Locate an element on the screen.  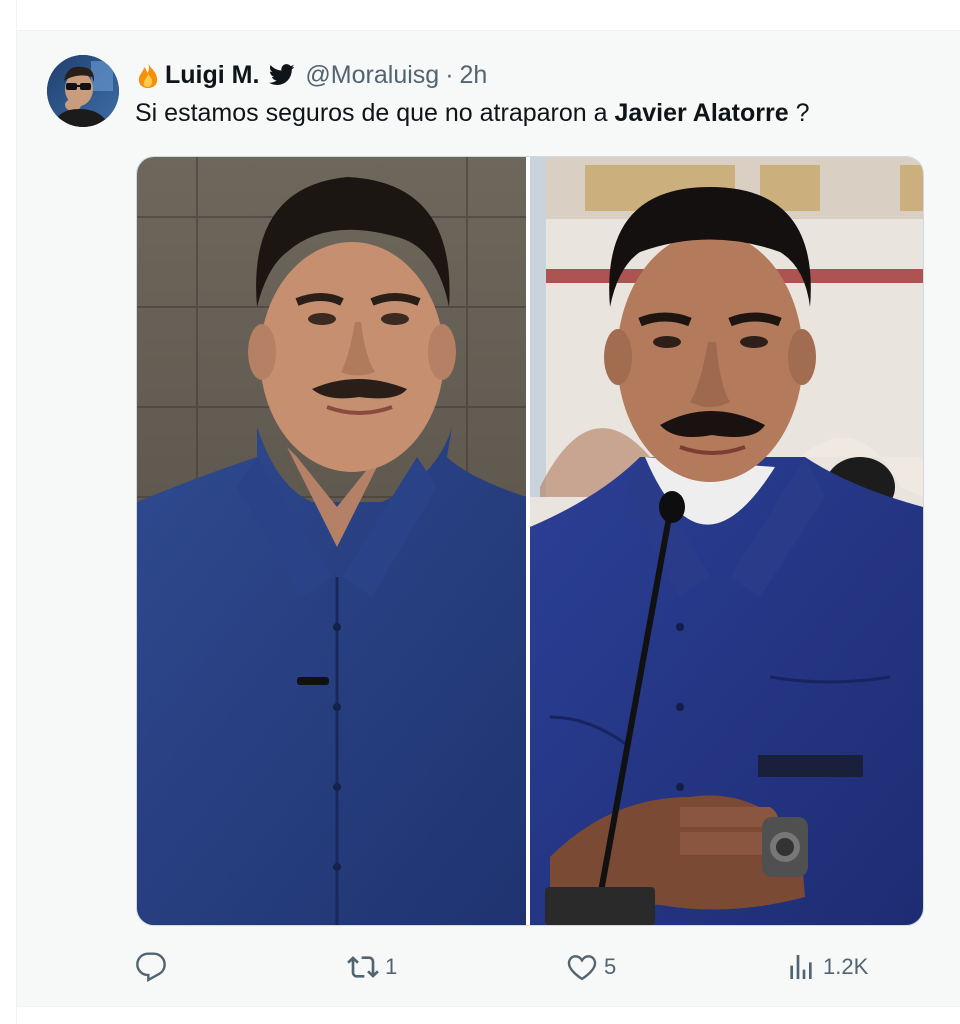
retweet-button: 1 is located at coordinates (372, 967).